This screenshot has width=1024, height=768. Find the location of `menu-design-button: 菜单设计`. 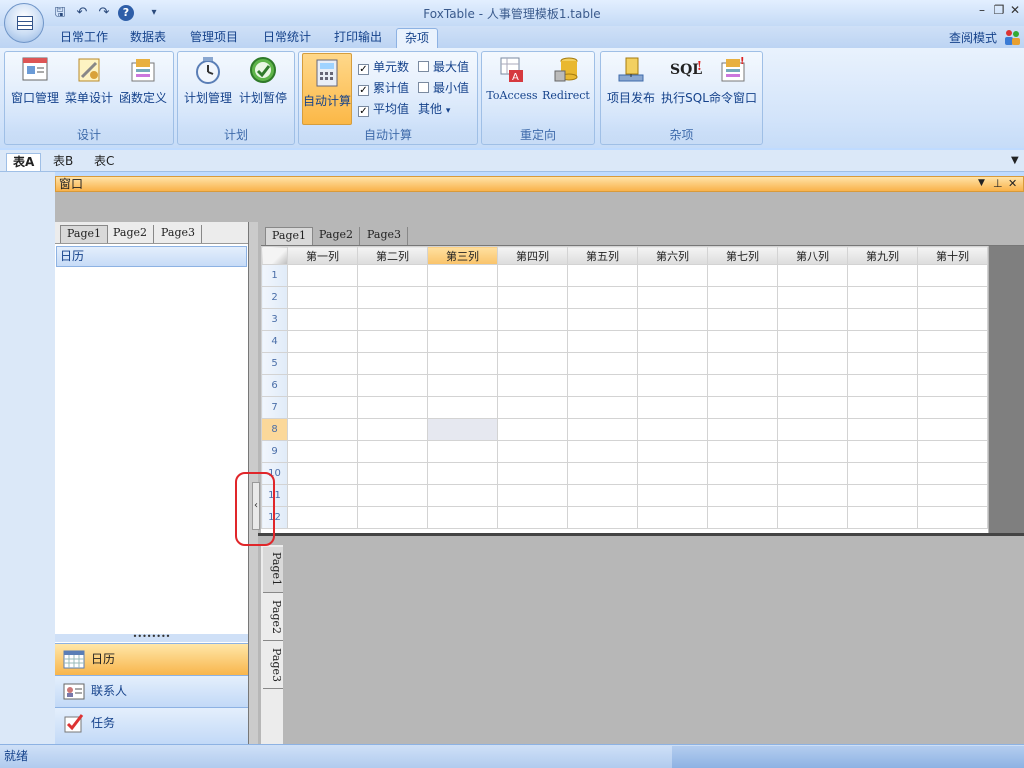

menu-design-button: 菜单设计 is located at coordinates (89, 81).